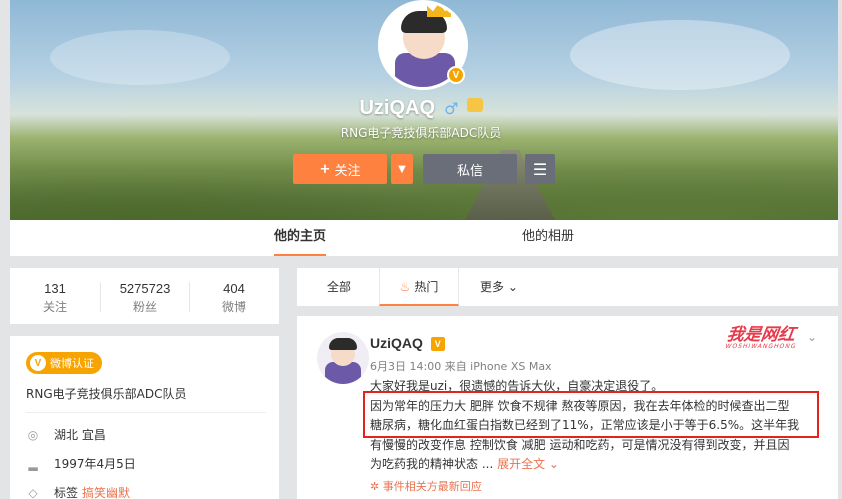 The width and height of the screenshot is (842, 499). Describe the element at coordinates (343, 344) in the screenshot. I see `avatar-hair` at that location.